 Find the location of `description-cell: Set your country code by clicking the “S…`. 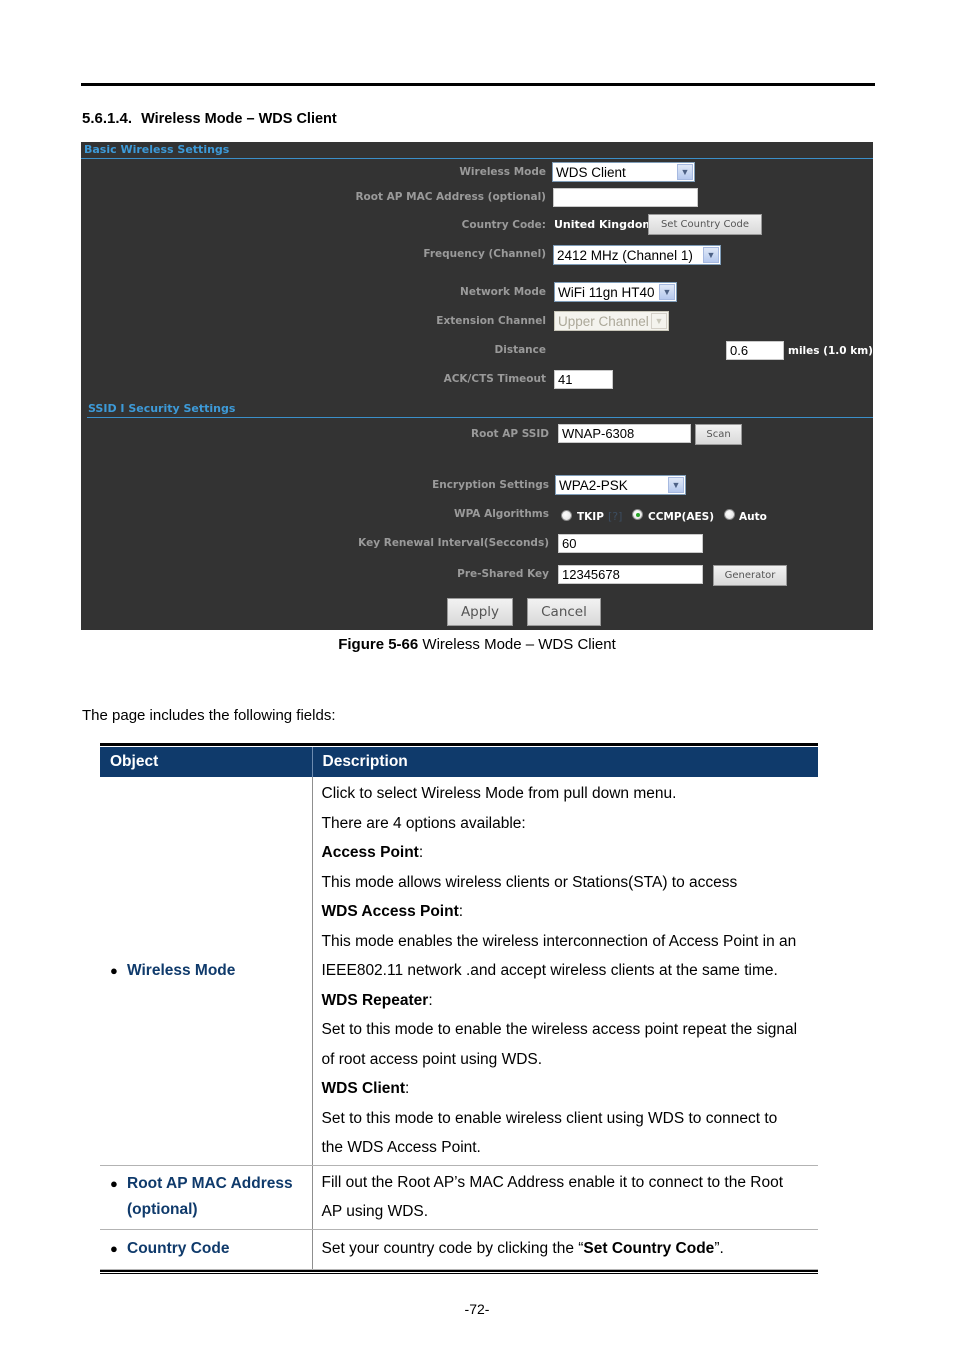

description-cell: Set your country code by clicking the “S… is located at coordinates (565, 1249).